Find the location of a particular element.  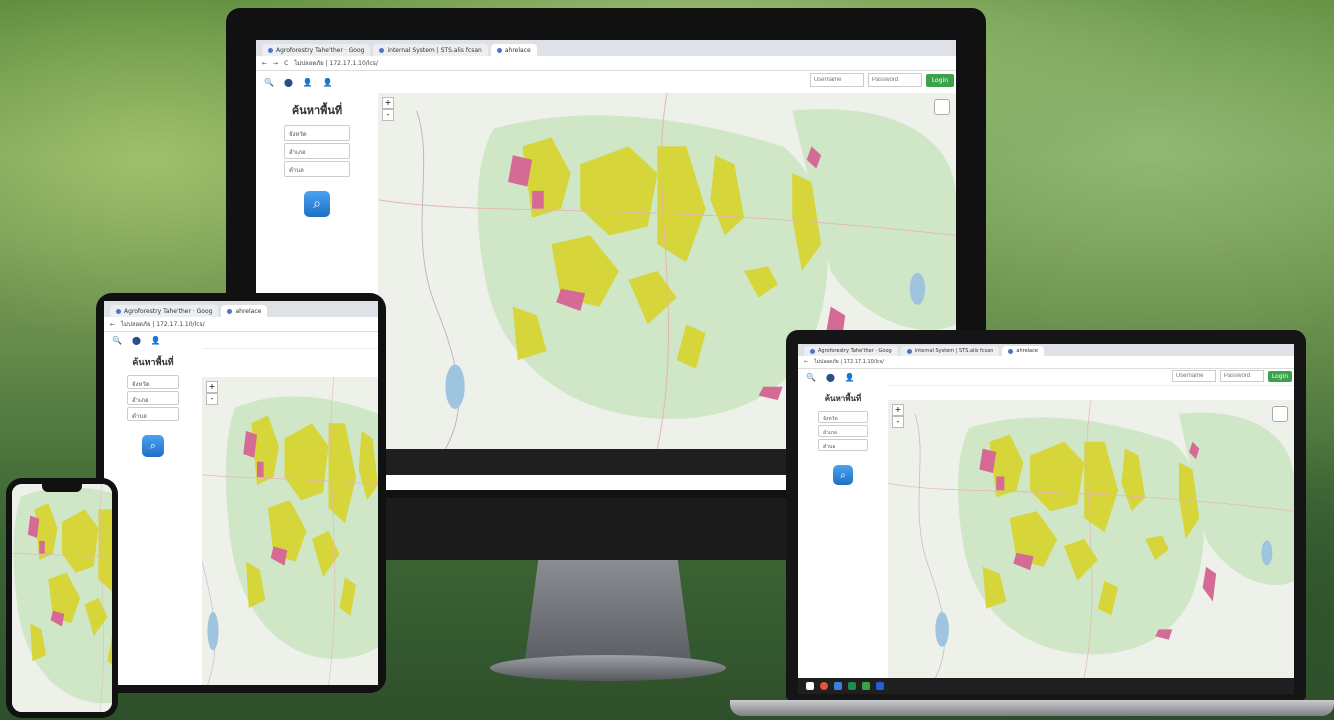

monitor-base is located at coordinates (608, 668).